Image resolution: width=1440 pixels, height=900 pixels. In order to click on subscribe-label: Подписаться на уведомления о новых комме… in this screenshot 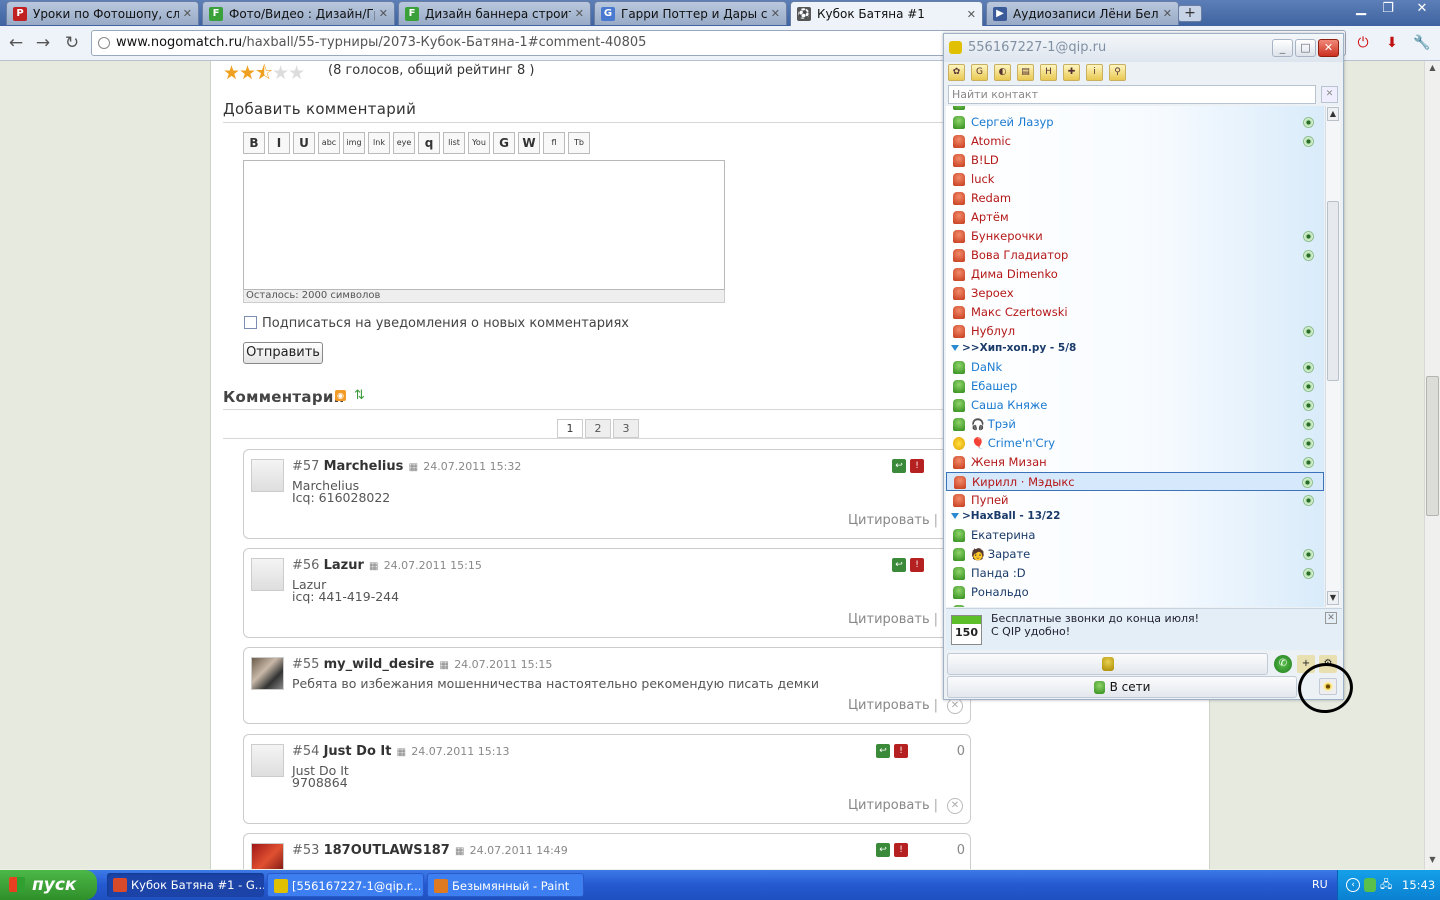, I will do `click(445, 323)`.